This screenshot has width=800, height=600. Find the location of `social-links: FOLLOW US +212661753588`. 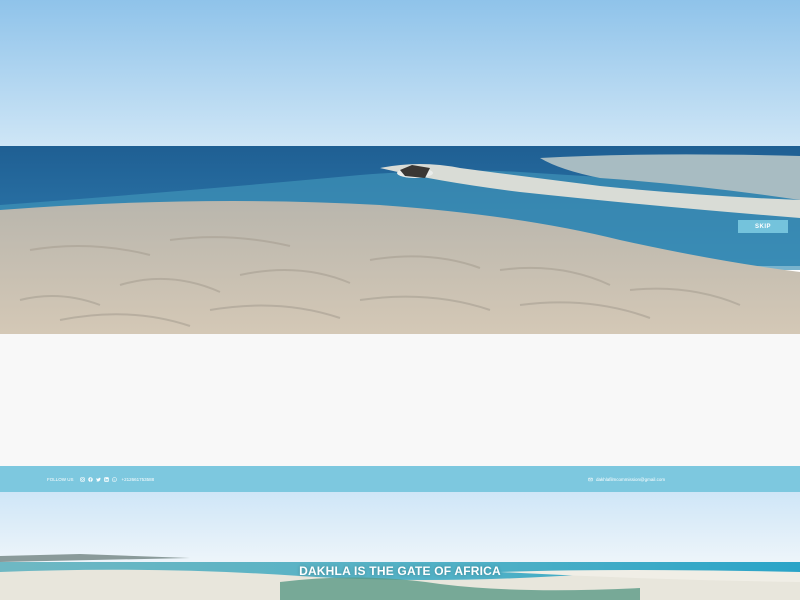

social-links: FOLLOW US +212661753588 is located at coordinates (100, 479).